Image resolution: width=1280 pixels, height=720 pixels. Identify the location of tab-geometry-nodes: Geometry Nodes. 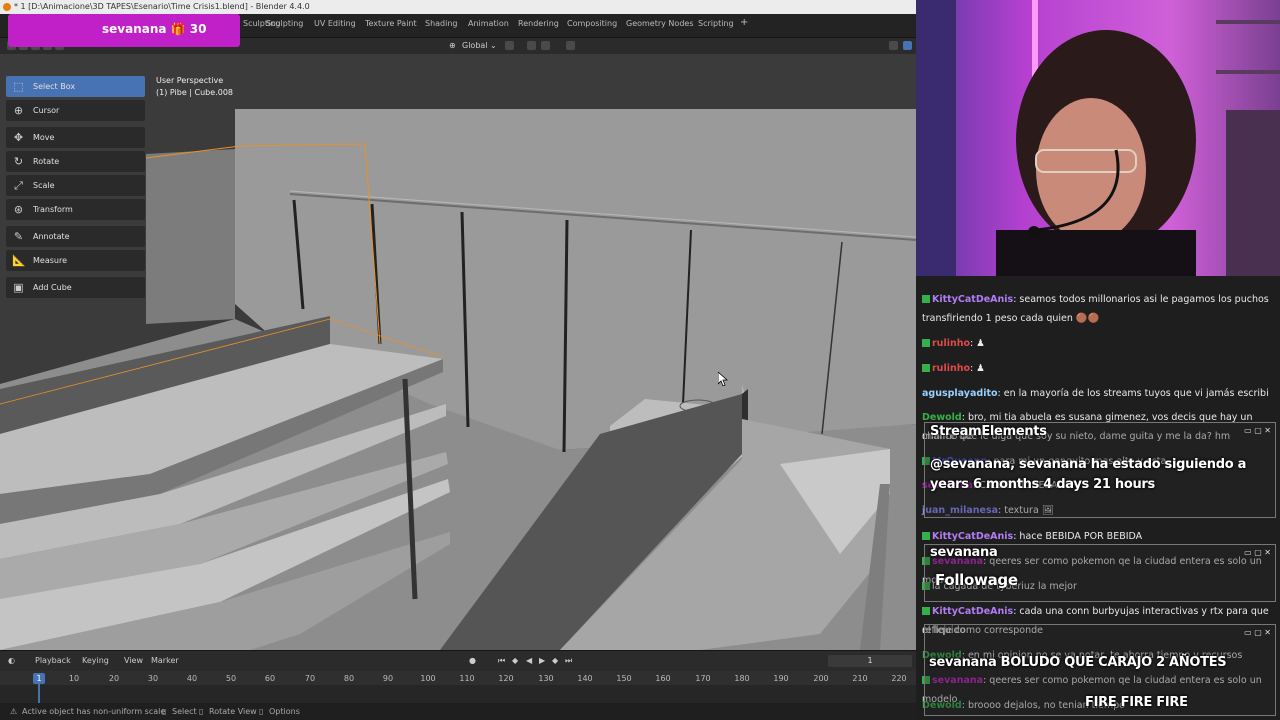
(659, 23).